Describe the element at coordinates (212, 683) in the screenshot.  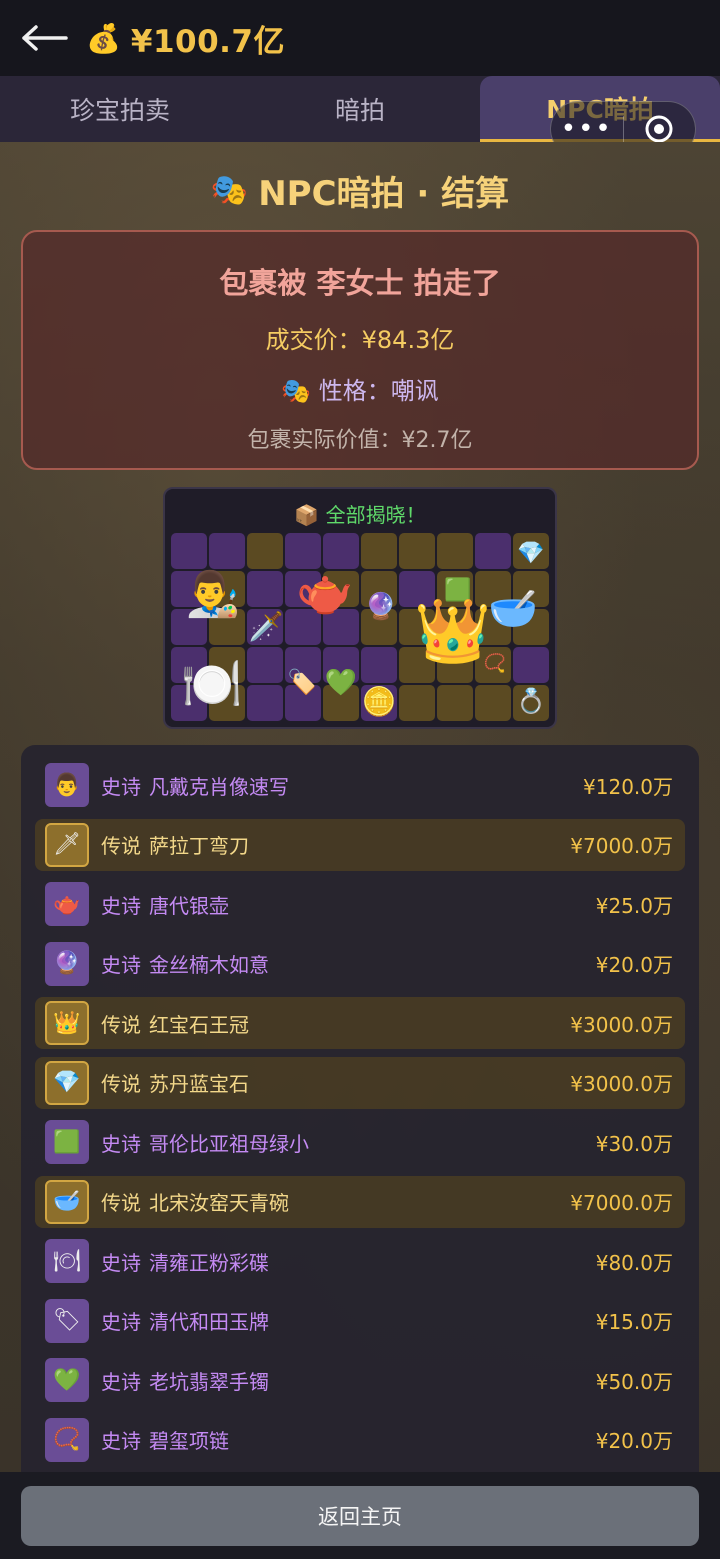
I see `famille-rose-plate-icon: 🍽️` at that location.